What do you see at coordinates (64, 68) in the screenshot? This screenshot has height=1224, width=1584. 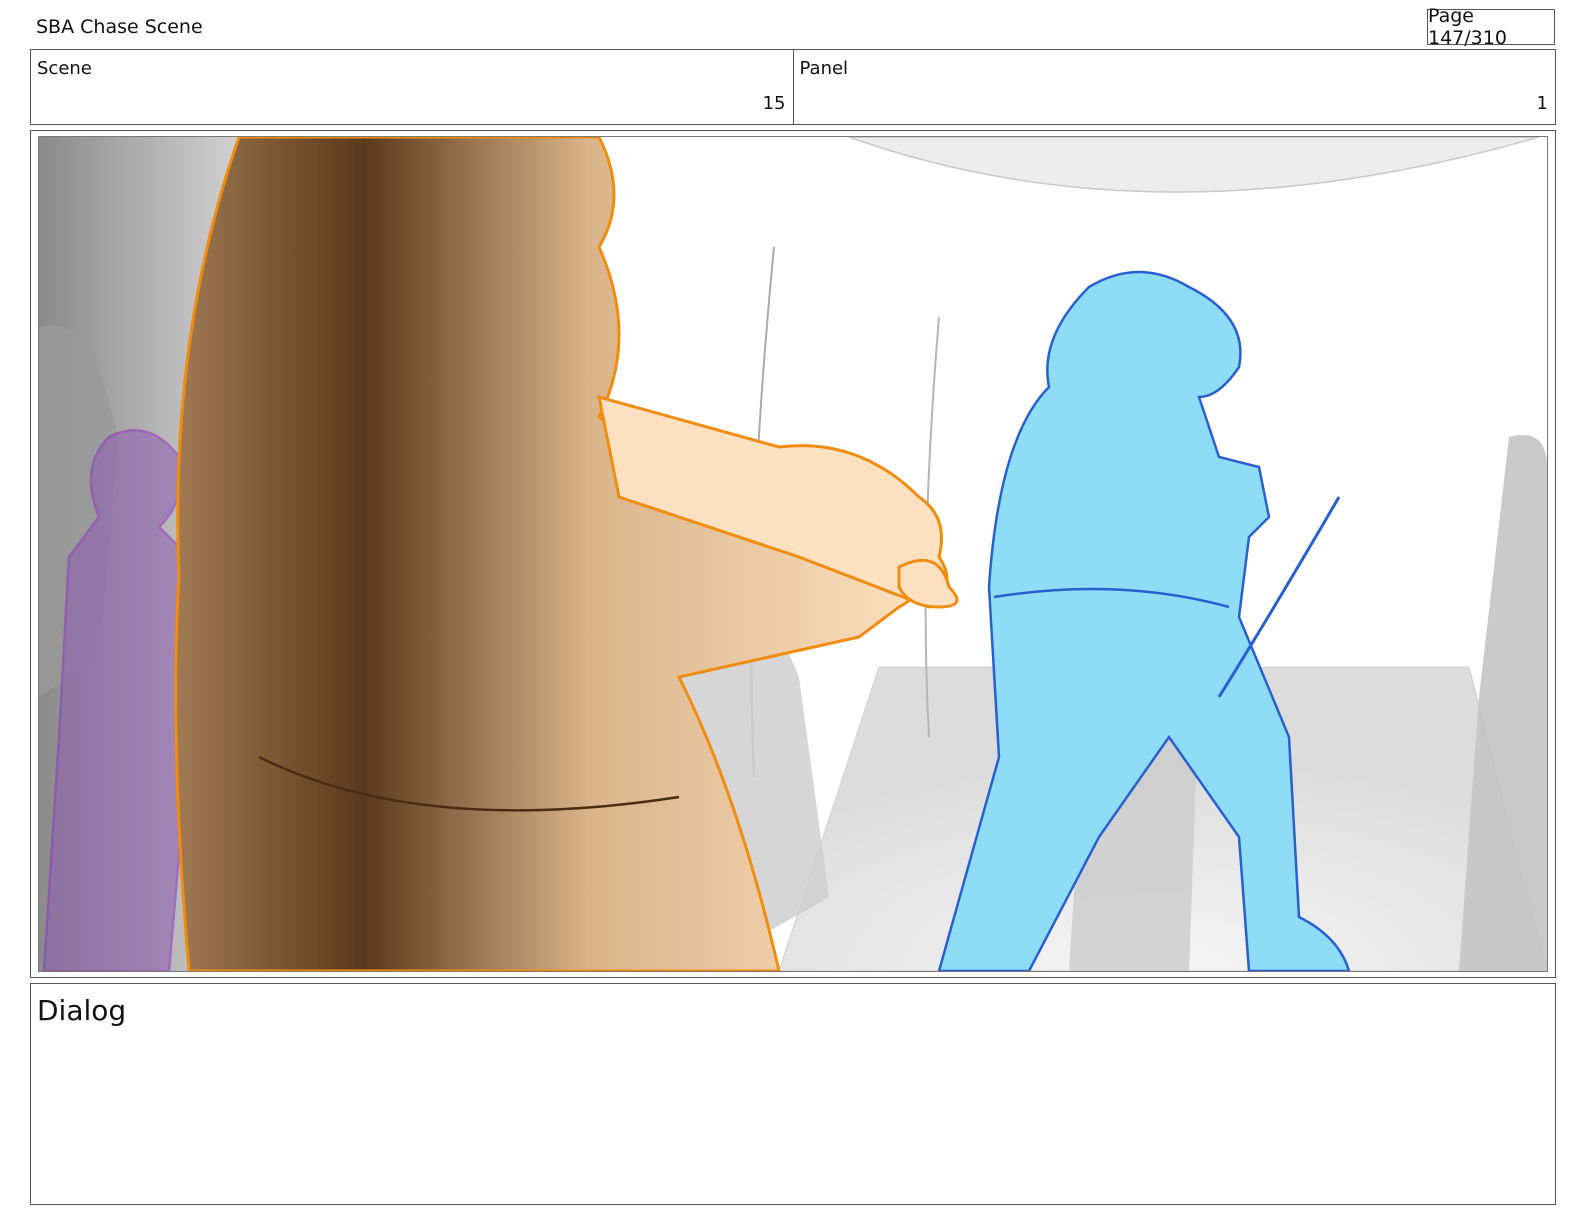 I see `scene-label: Scene` at bounding box center [64, 68].